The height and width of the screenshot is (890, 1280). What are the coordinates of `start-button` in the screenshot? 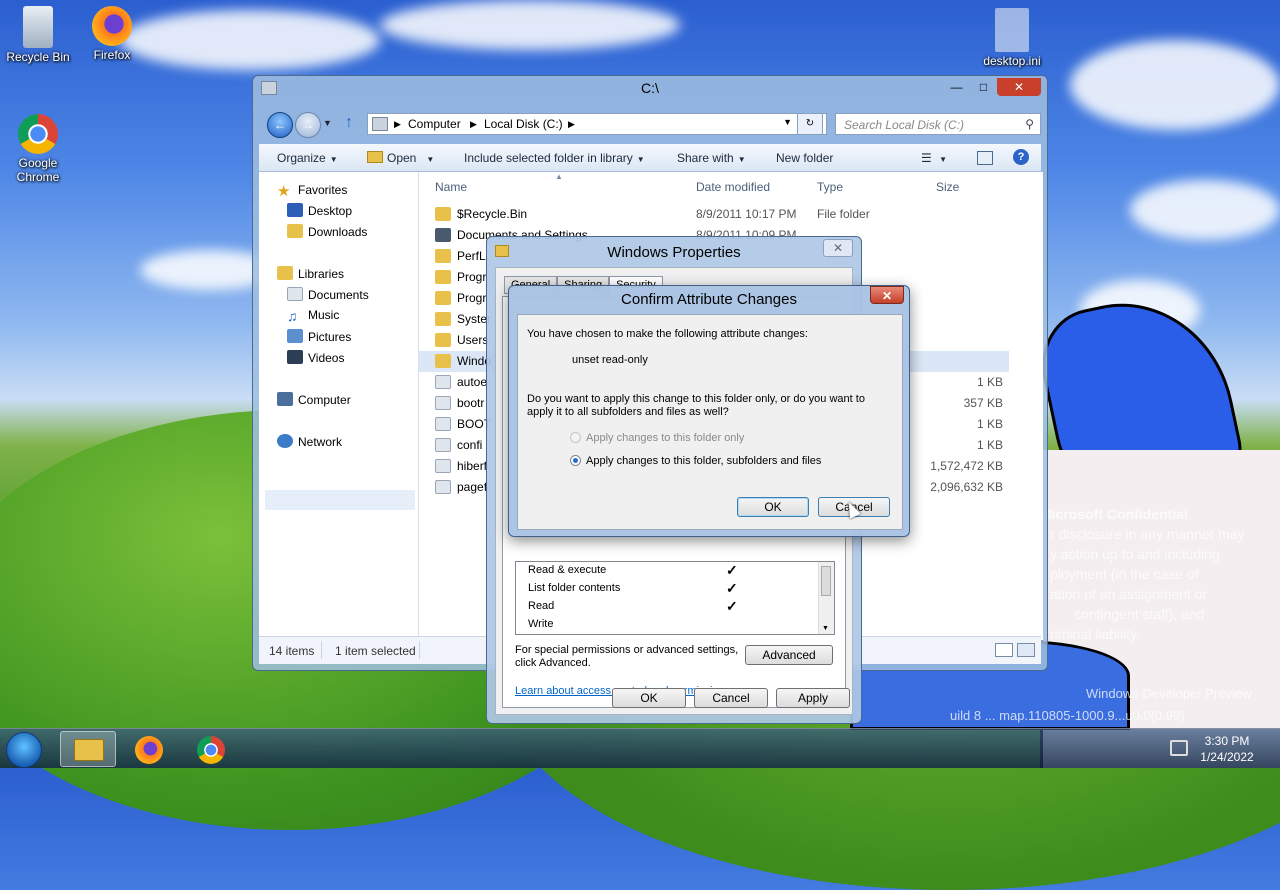 It's located at (24, 750).